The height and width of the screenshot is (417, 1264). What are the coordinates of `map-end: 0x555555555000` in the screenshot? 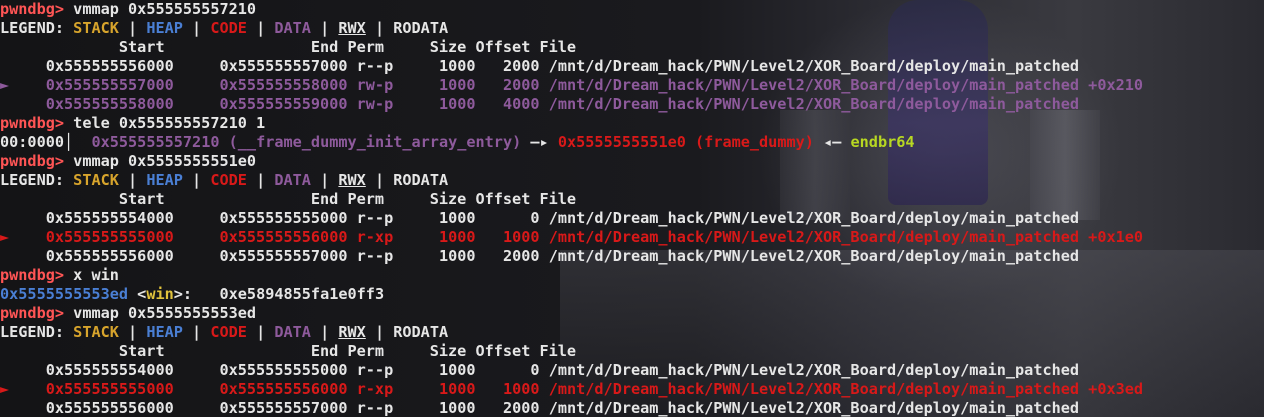 It's located at (283, 370).